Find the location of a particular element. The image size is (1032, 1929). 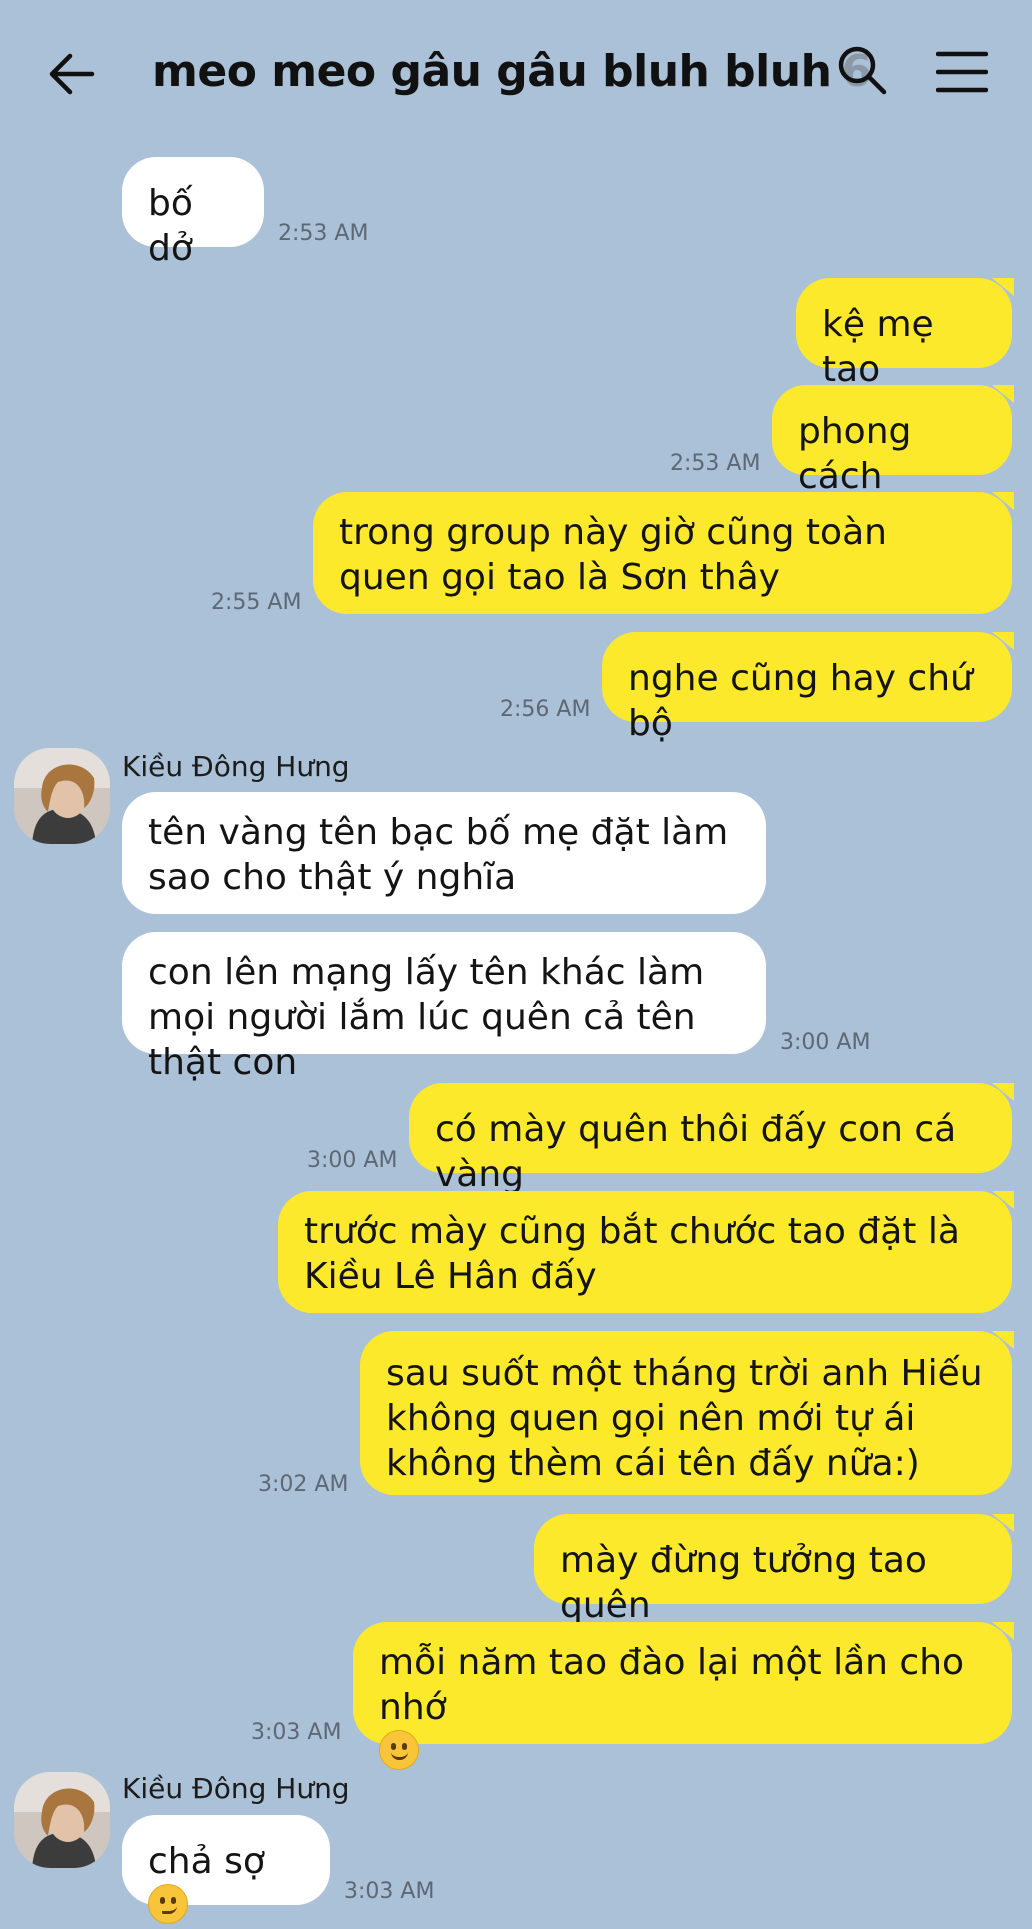

arrow-left-icon is located at coordinates (74, 74).